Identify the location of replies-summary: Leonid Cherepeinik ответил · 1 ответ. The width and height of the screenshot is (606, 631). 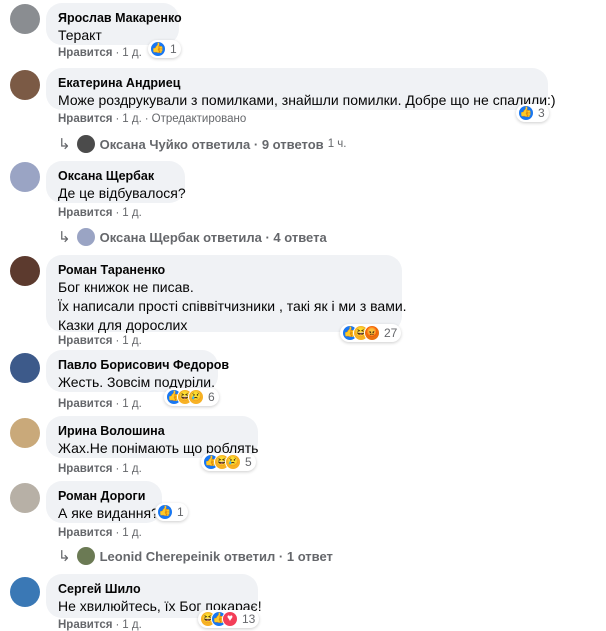
(216, 556).